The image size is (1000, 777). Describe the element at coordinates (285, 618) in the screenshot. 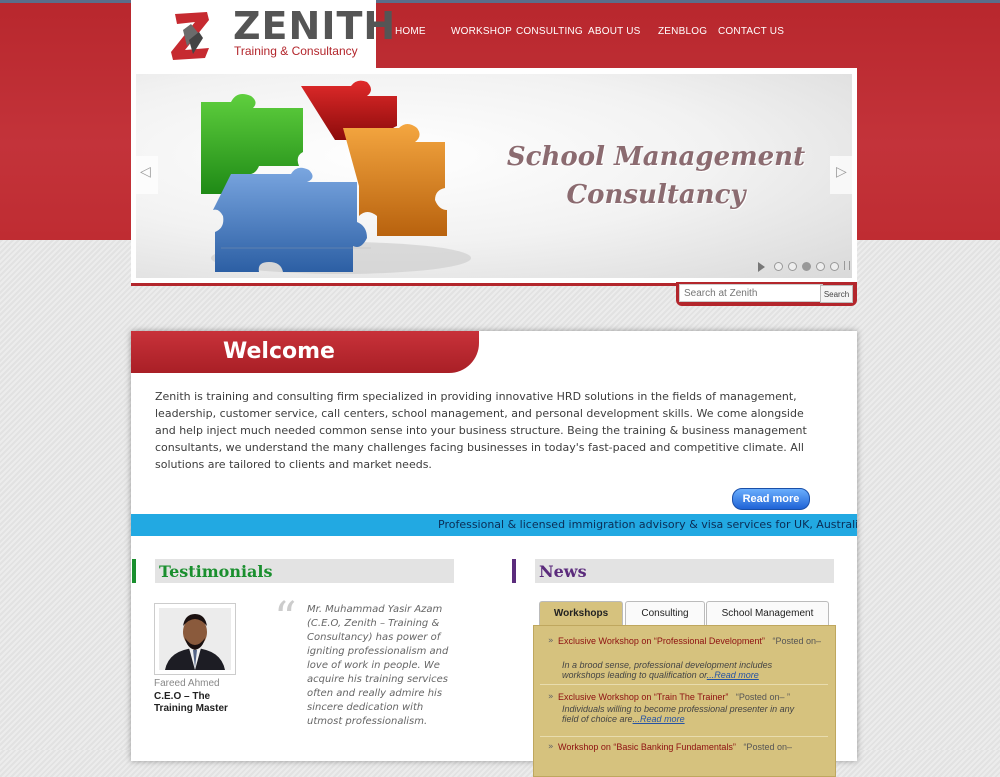

I see `quote-icon: “` at that location.